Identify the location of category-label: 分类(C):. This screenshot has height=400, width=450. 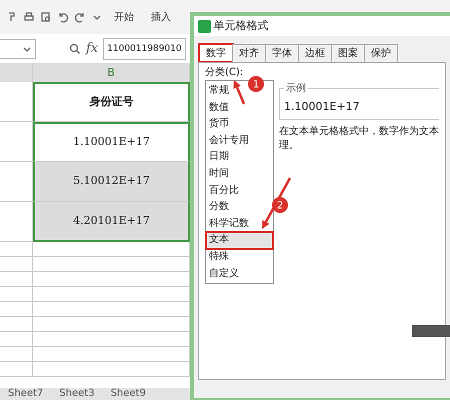
(224, 73).